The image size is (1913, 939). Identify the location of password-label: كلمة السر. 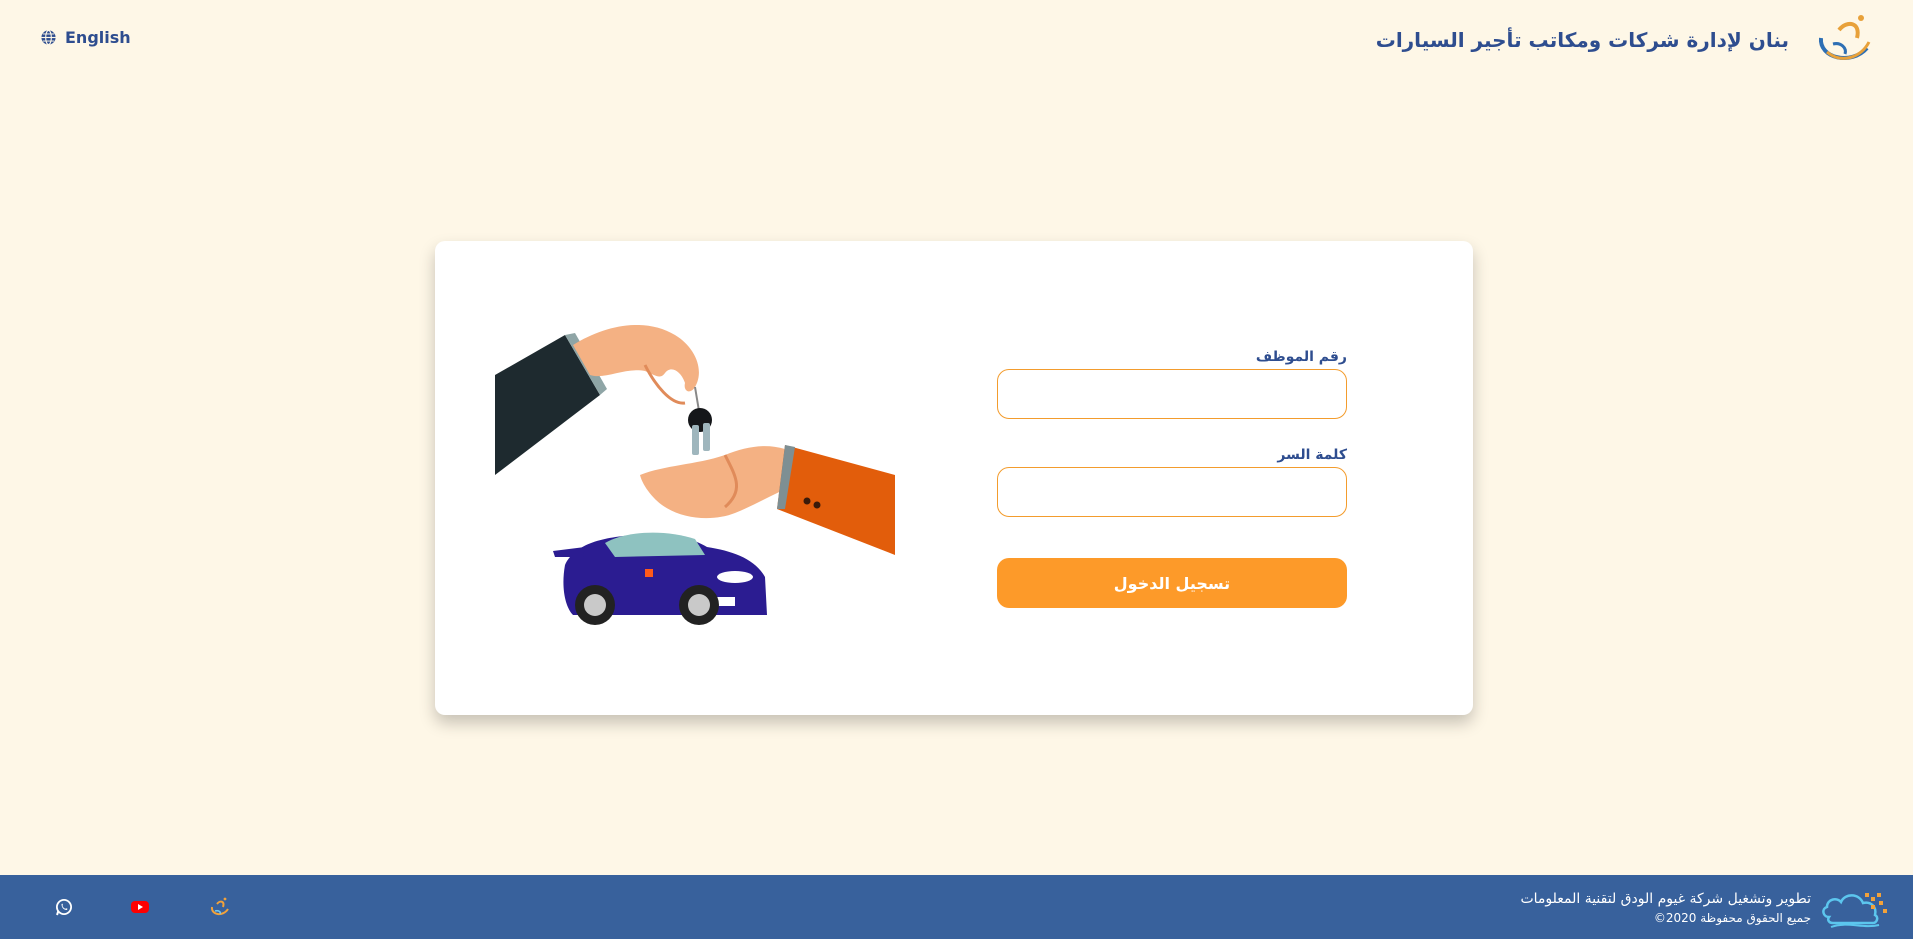
(1312, 455).